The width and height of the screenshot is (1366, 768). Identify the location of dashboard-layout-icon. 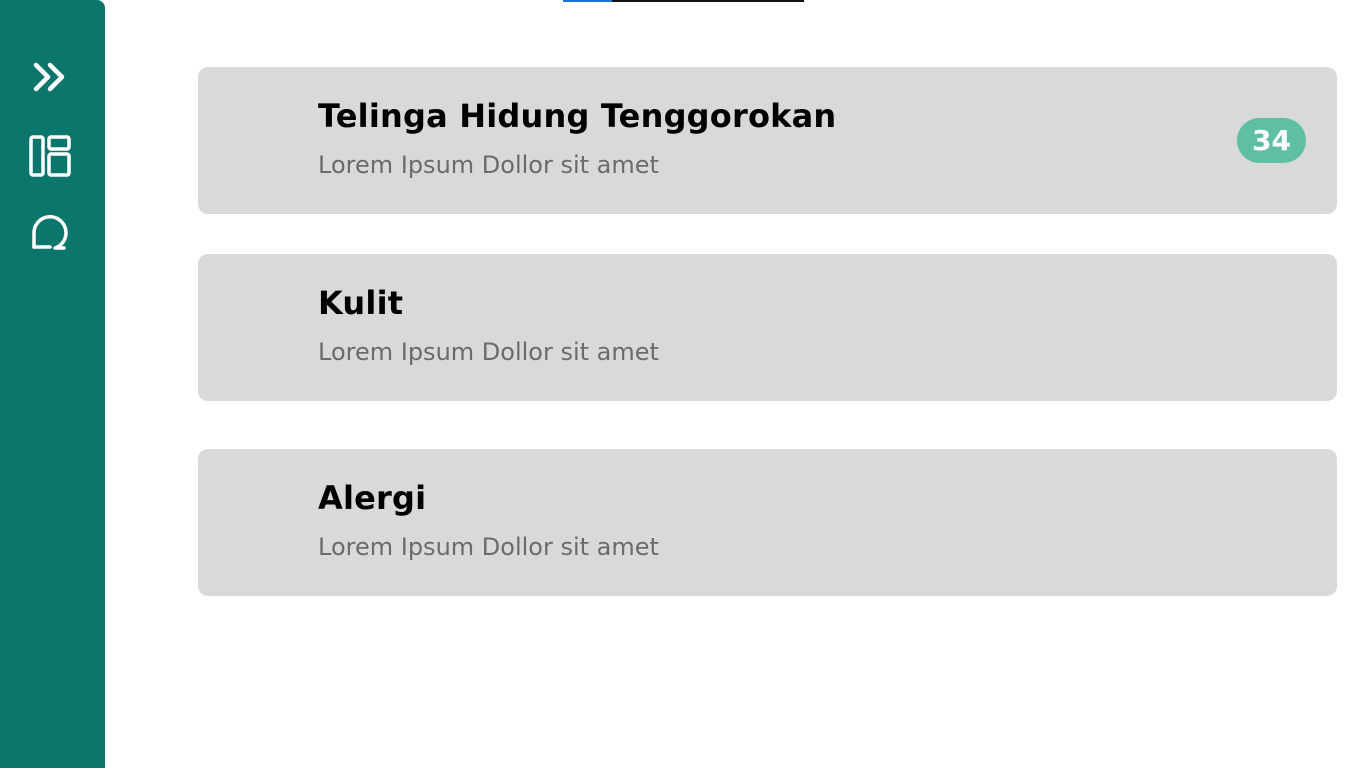
(50, 156).